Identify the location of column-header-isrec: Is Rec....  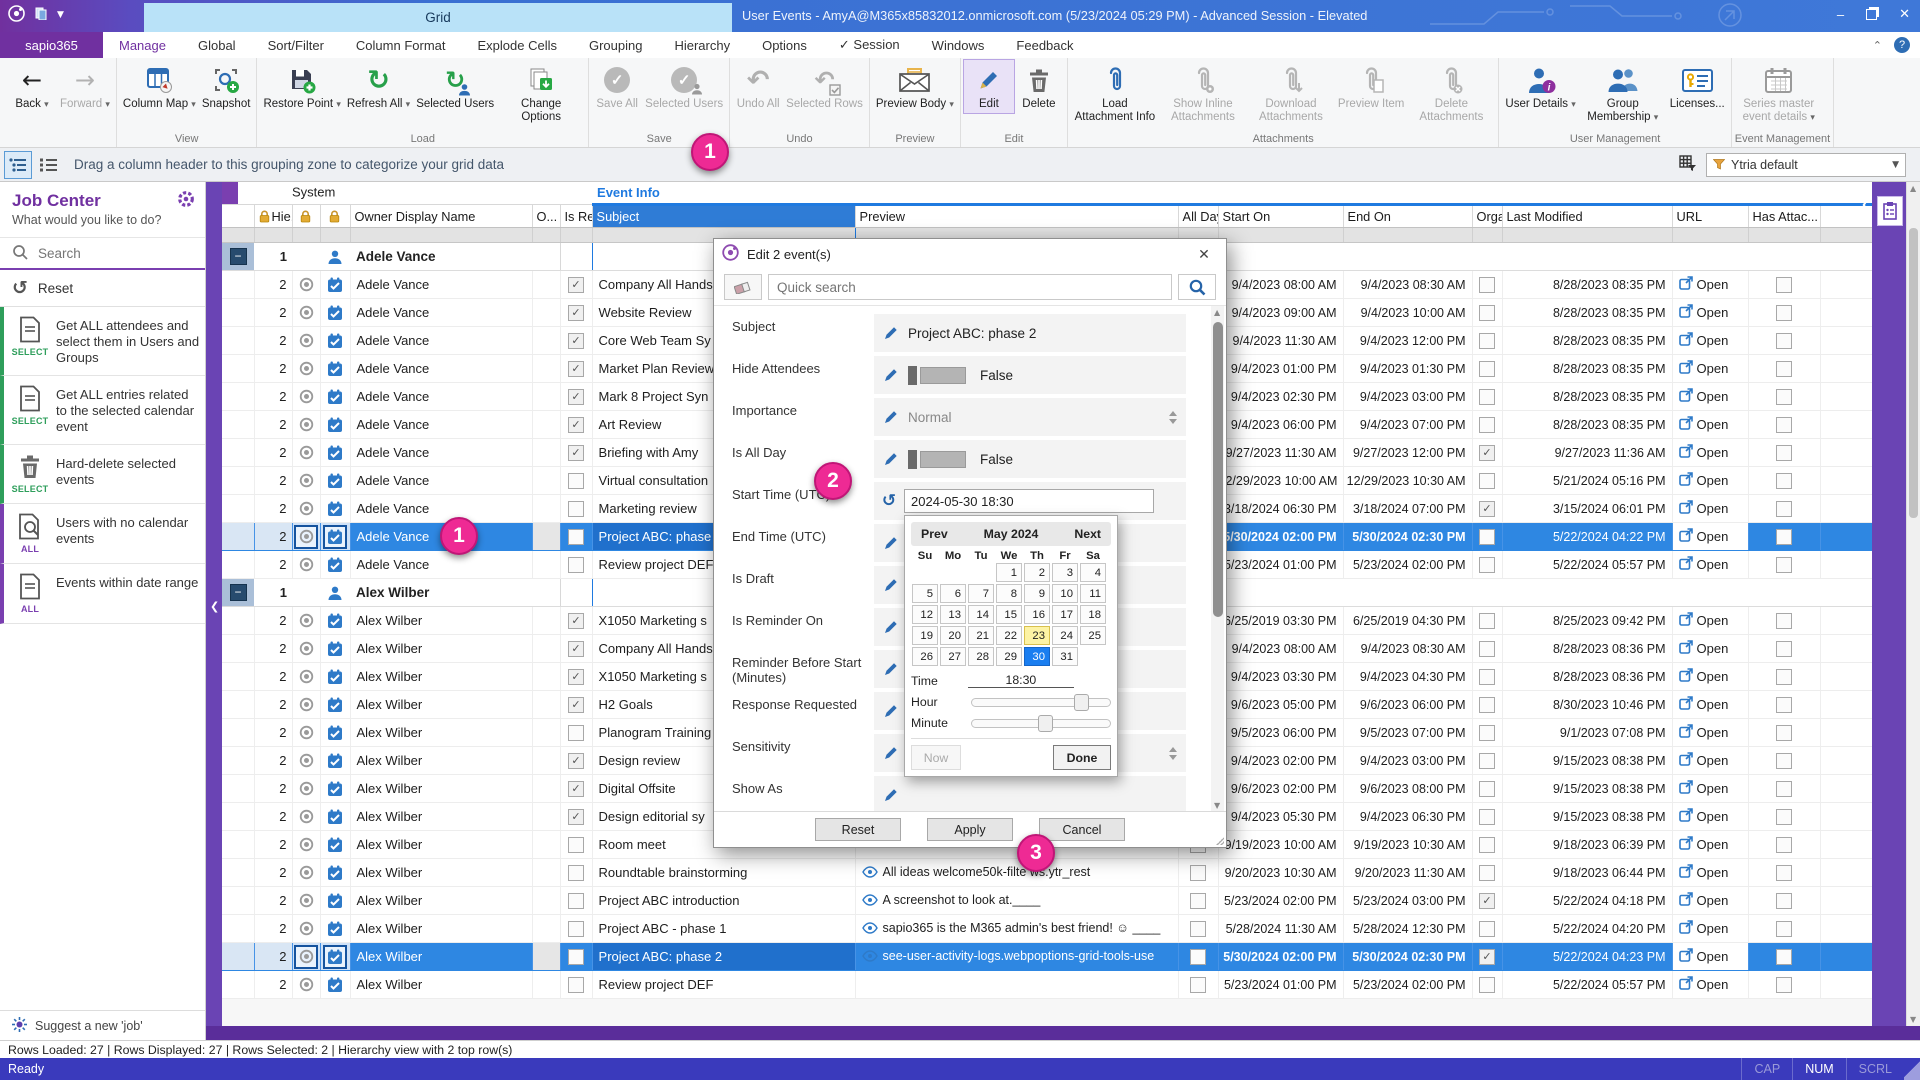
(576, 216).